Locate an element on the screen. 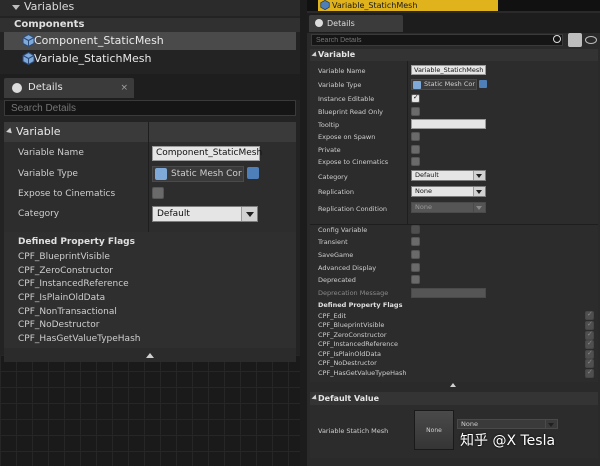 The width and height of the screenshot is (600, 466). variable-item-label: Variable_StatichMesh is located at coordinates (93, 58).